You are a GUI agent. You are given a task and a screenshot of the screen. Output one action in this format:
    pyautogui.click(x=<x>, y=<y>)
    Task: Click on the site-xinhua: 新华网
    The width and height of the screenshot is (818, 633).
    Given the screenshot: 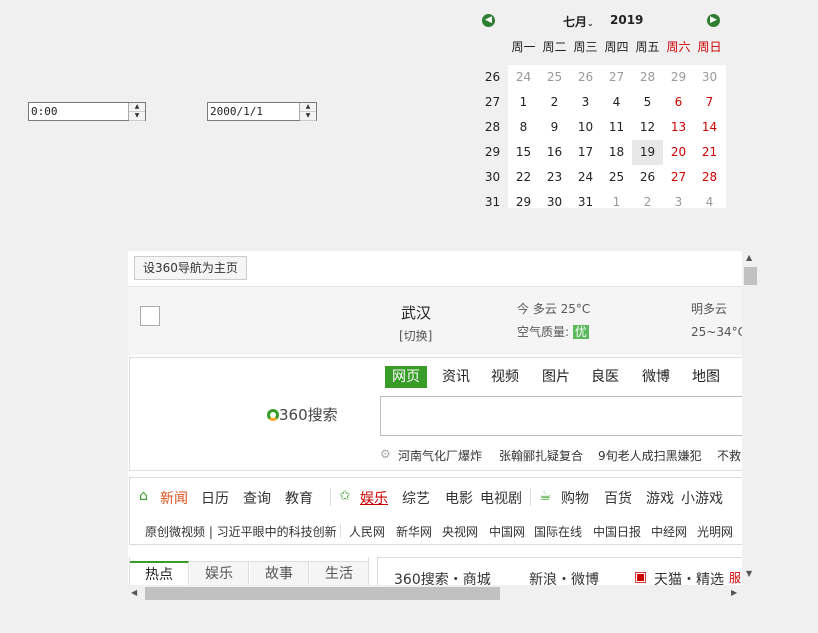 What is the action you would take?
    pyautogui.click(x=414, y=531)
    